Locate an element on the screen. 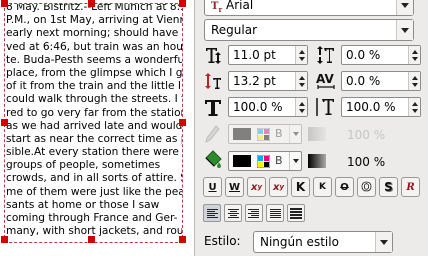 This screenshot has width=428, height=256. align-force-justify-button is located at coordinates (296, 213).